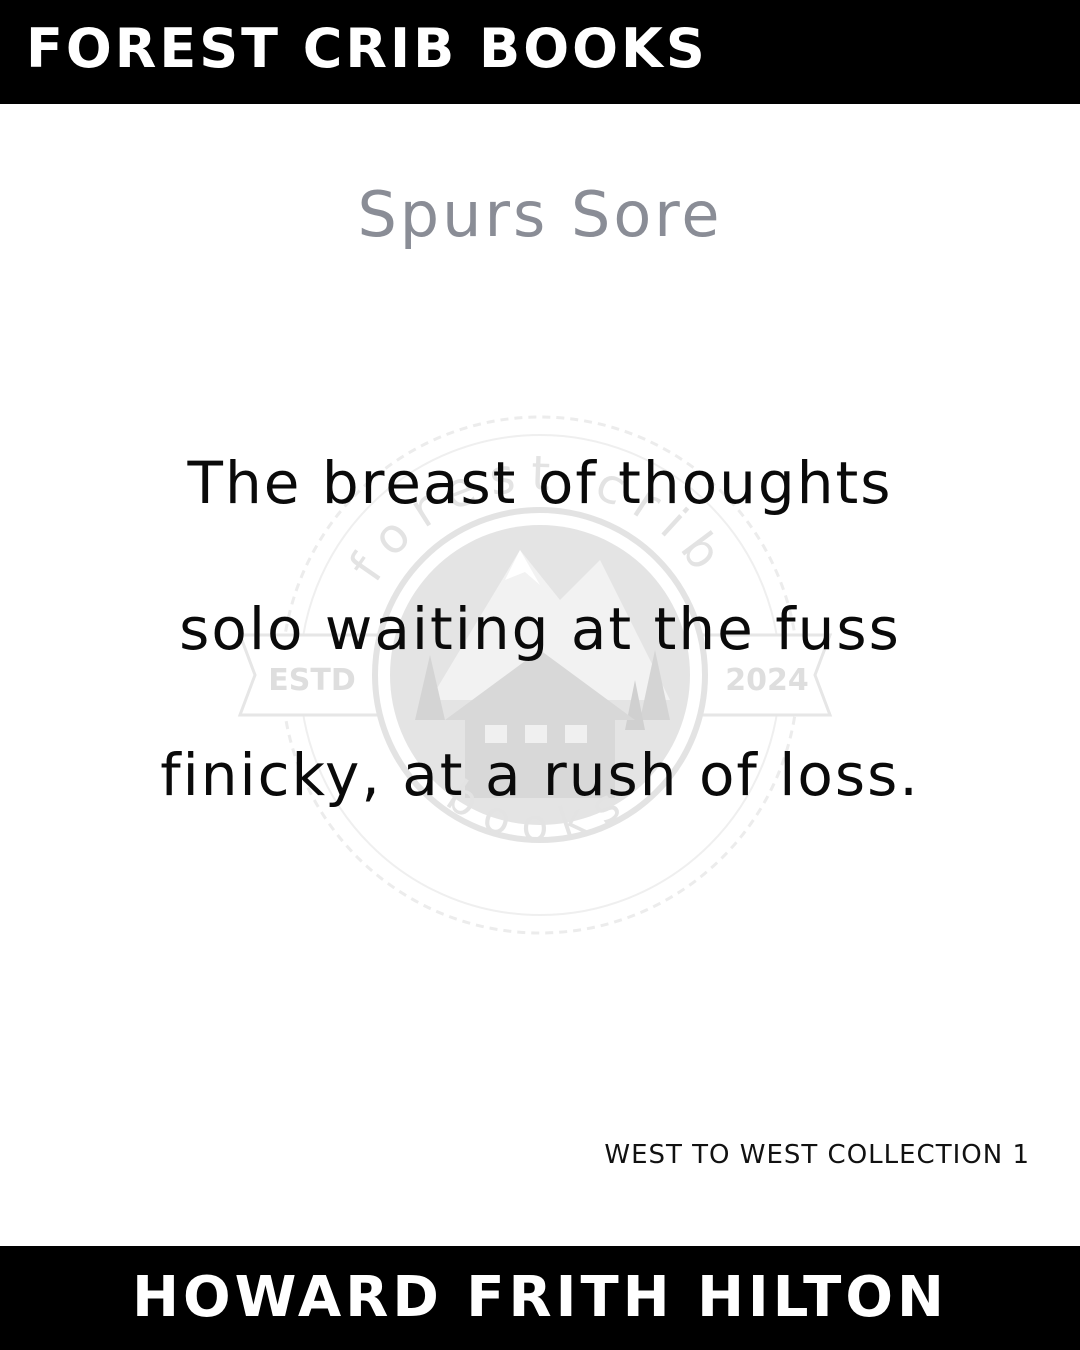  I want to click on poem-line: The breast of thoughts, so click(540, 483).